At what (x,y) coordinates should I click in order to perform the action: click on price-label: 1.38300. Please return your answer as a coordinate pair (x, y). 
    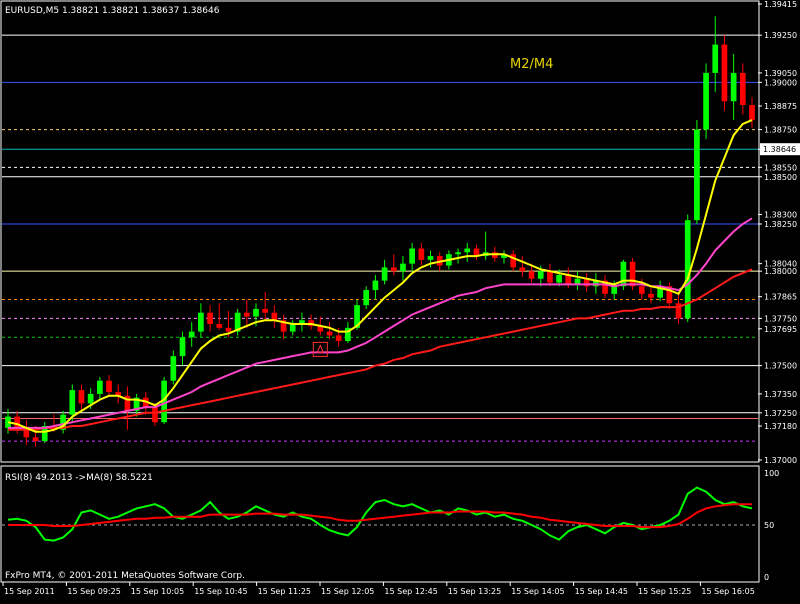
    Looking at the image, I should click on (780, 215).